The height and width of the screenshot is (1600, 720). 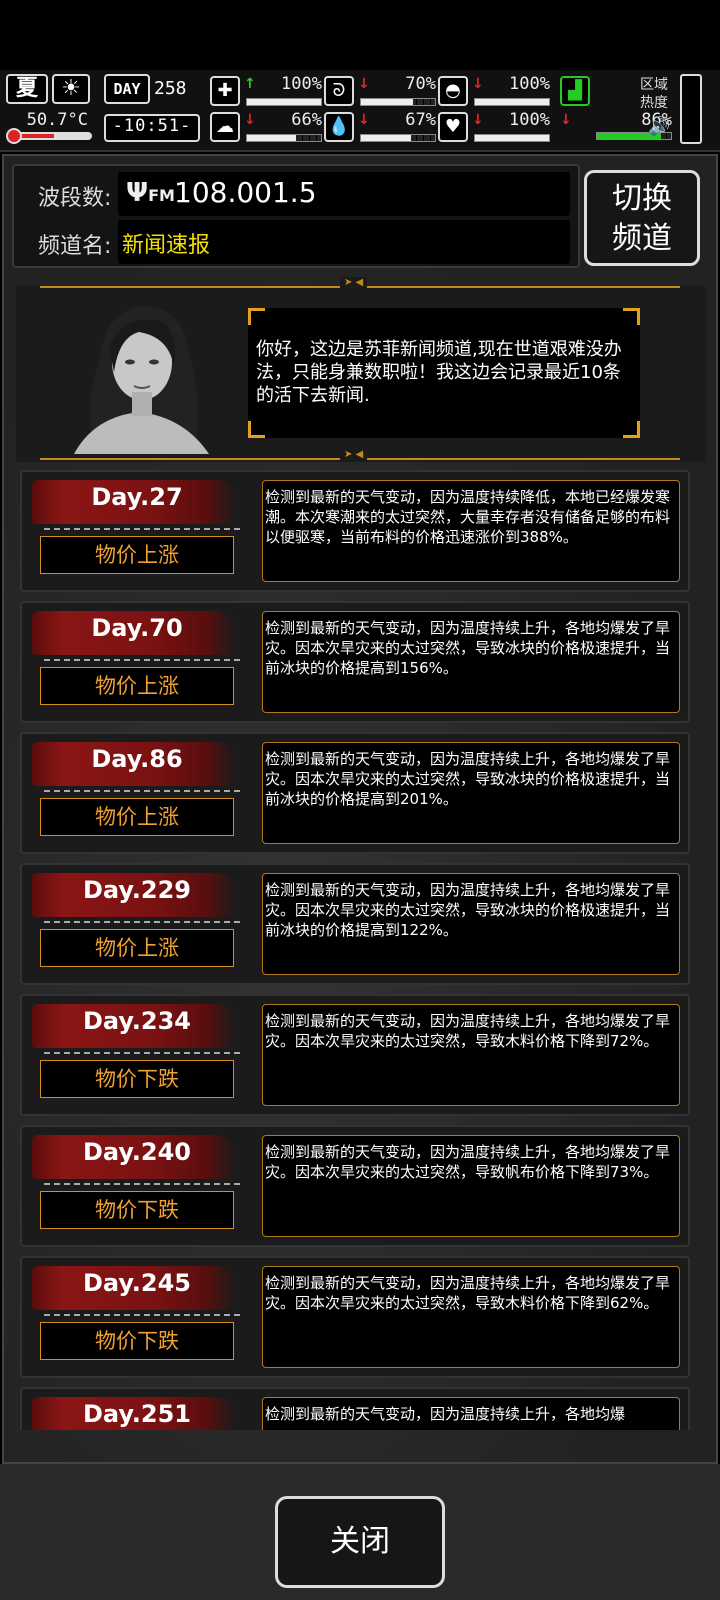 What do you see at coordinates (225, 127) in the screenshot?
I see `brain-icon: ☁` at bounding box center [225, 127].